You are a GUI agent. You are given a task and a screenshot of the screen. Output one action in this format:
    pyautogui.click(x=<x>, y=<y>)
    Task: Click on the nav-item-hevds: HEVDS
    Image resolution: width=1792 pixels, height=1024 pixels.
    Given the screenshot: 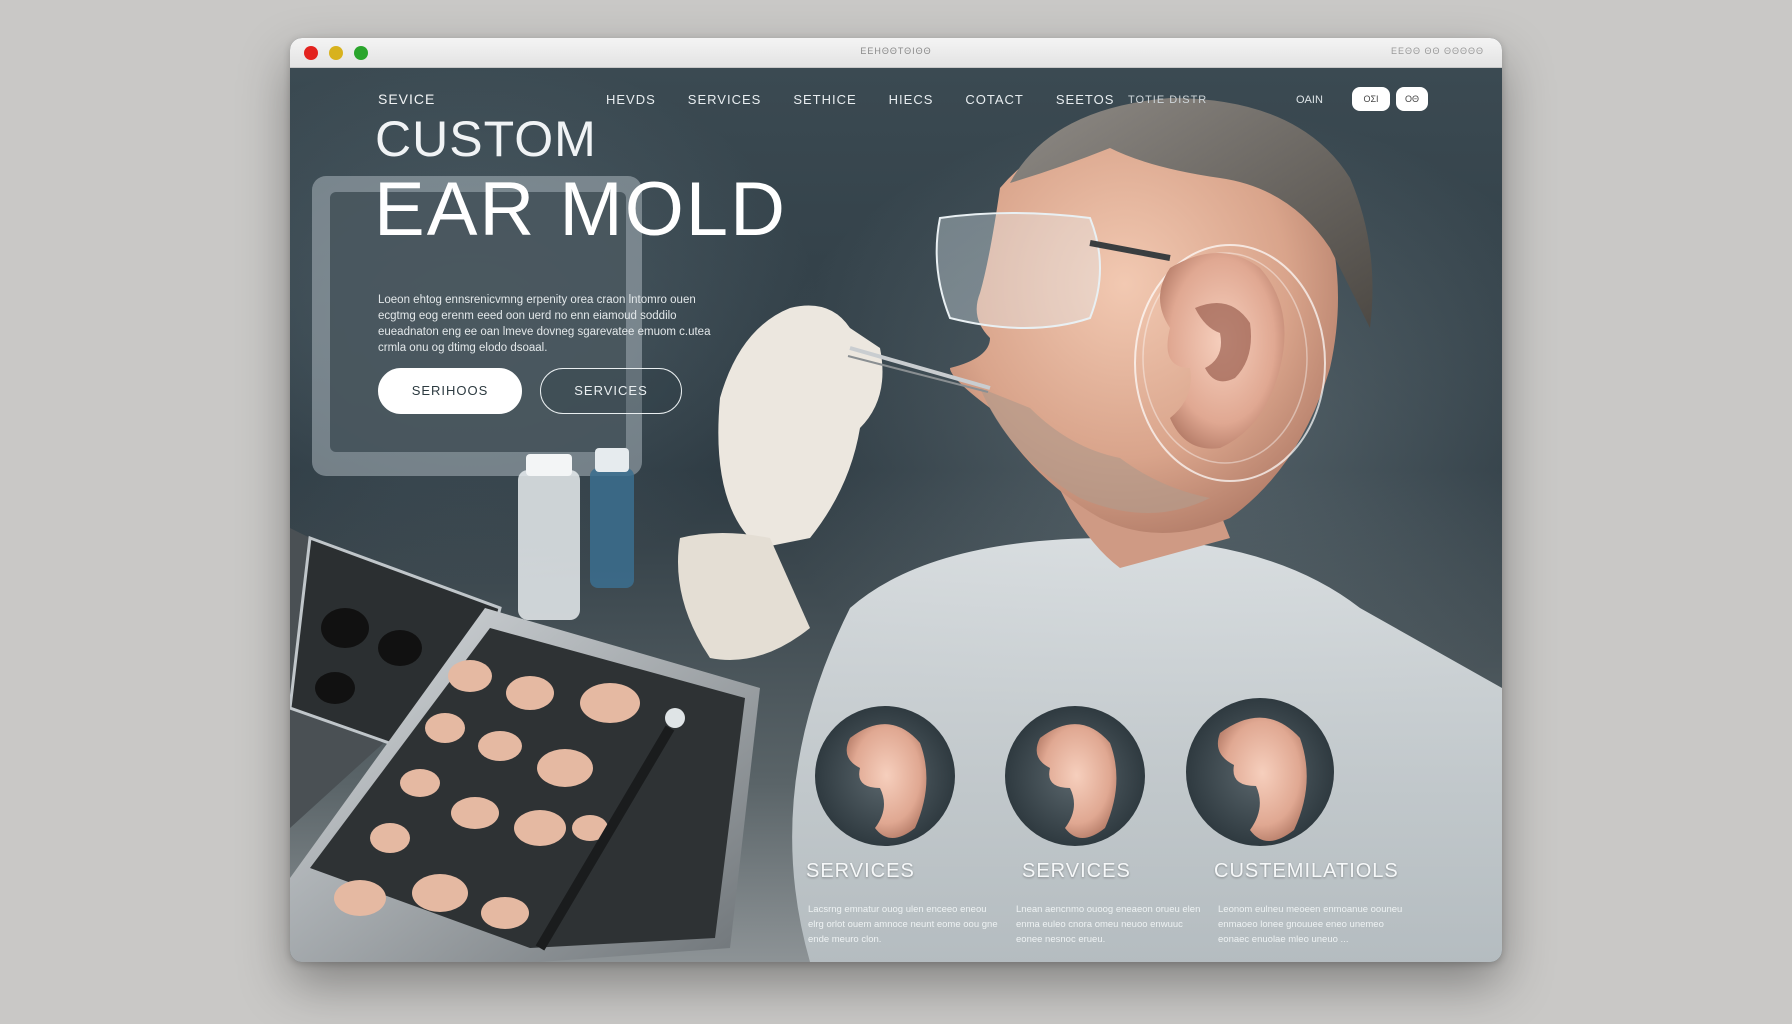 What is the action you would take?
    pyautogui.click(x=631, y=99)
    